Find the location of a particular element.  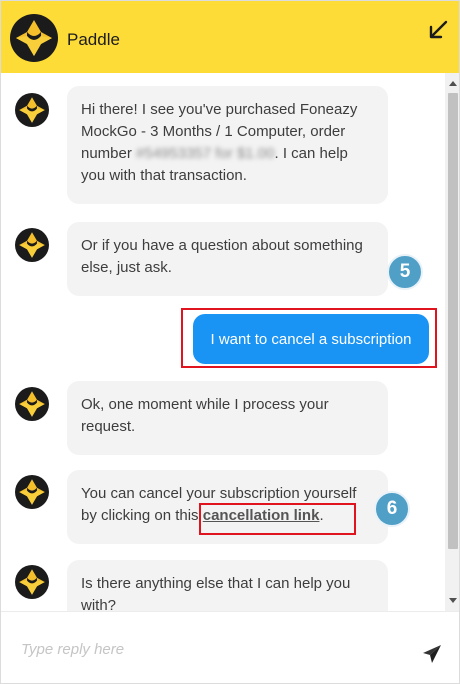

scrollbar is located at coordinates (452, 342).